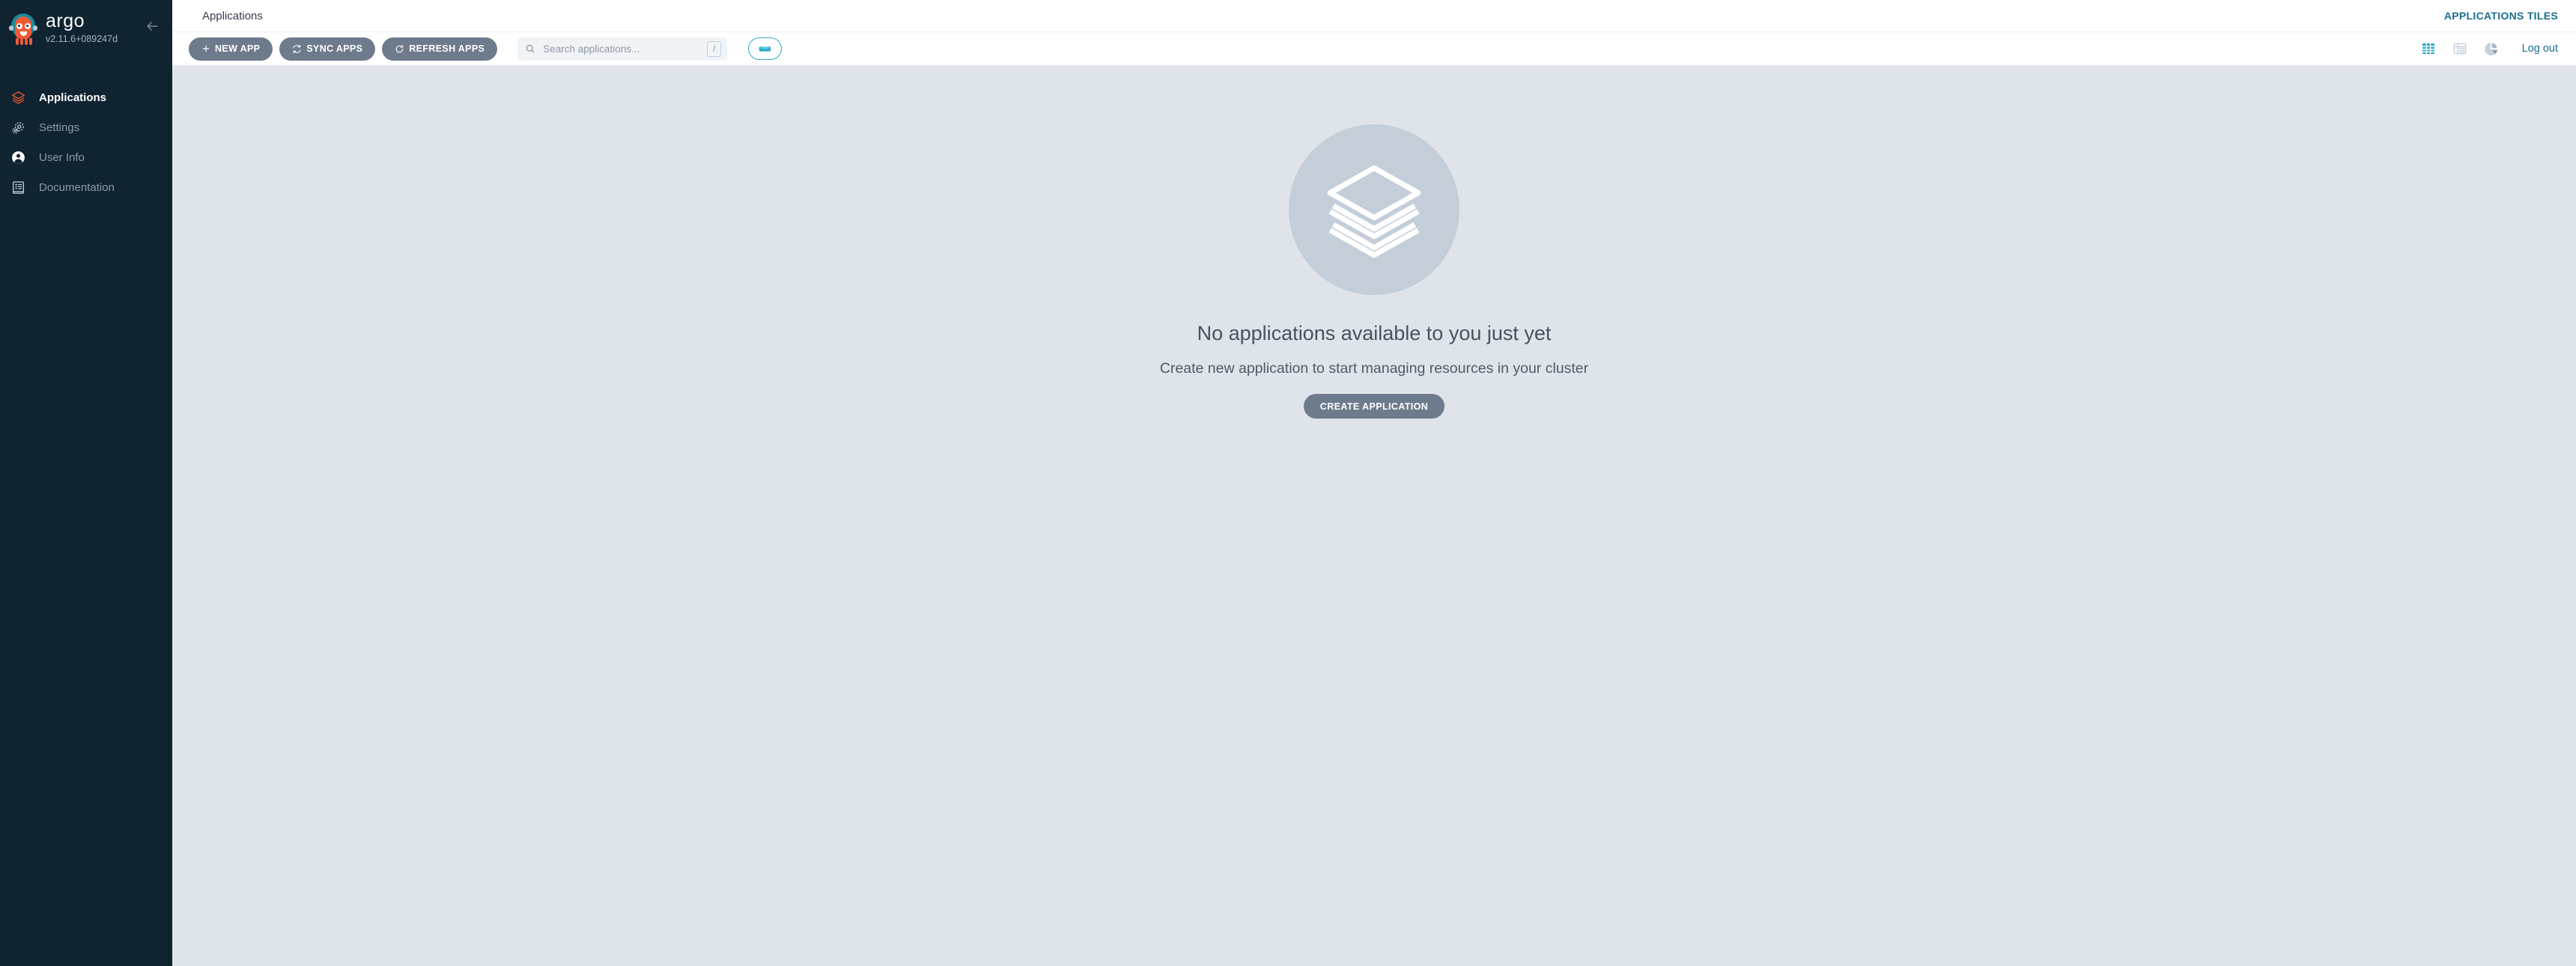 Image resolution: width=2576 pixels, height=966 pixels. I want to click on applications-tiles-link: APPLICATIONS TILES, so click(2501, 16).